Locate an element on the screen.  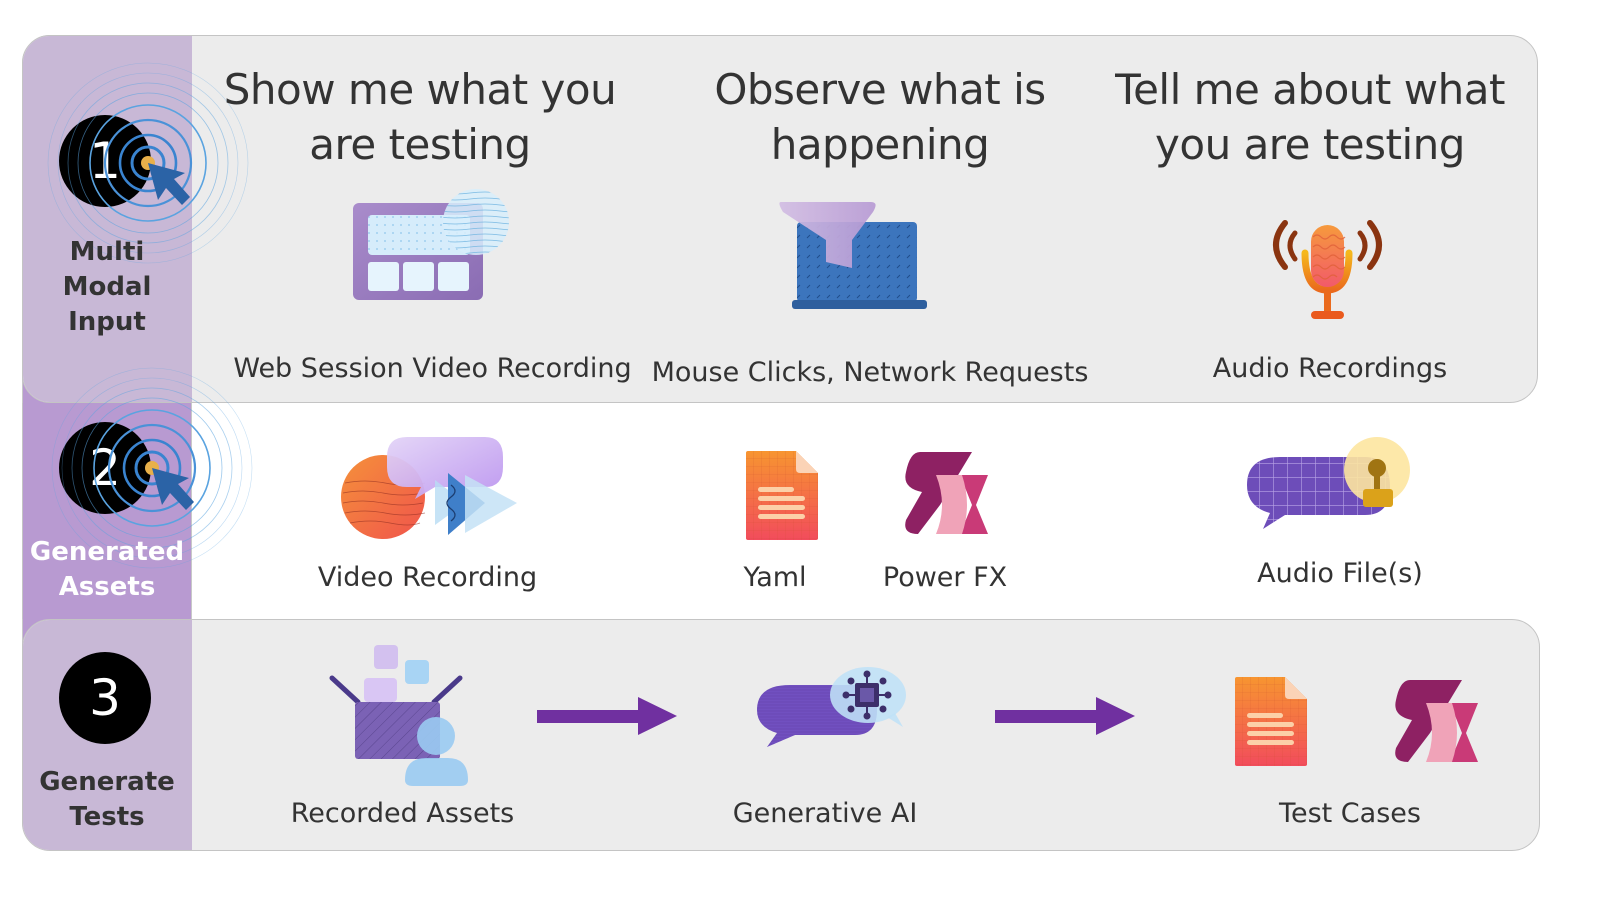
step-1-label: Multi Modal Input is located at coordinates (107, 287).